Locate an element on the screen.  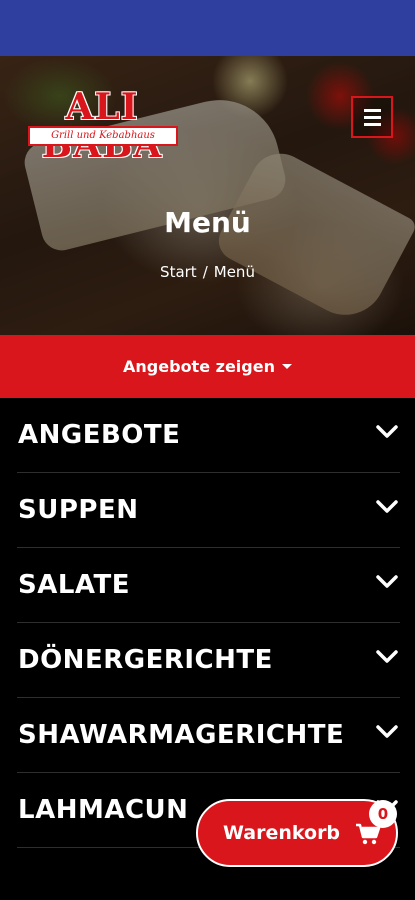
category-item-shawarmagerichte: SHAWARMAGERICHTE is located at coordinates (208, 735).